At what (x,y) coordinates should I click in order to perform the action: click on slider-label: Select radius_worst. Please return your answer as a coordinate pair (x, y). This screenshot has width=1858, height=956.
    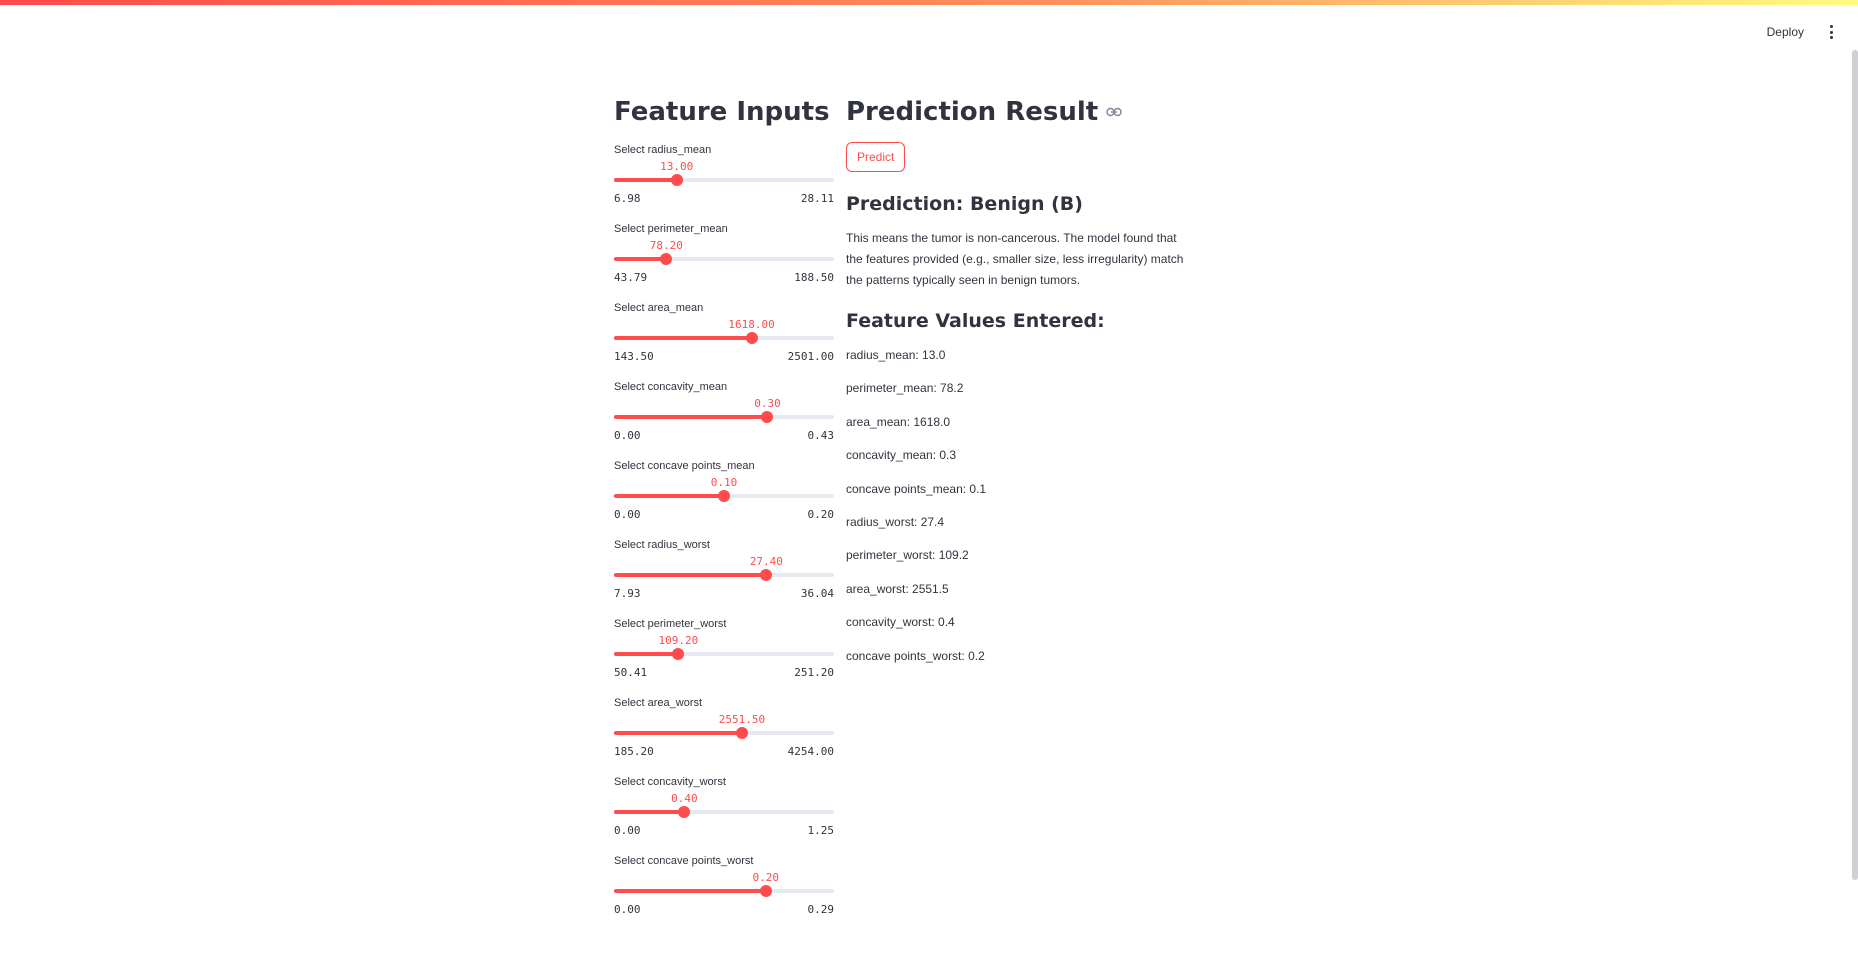
    Looking at the image, I should click on (662, 545).